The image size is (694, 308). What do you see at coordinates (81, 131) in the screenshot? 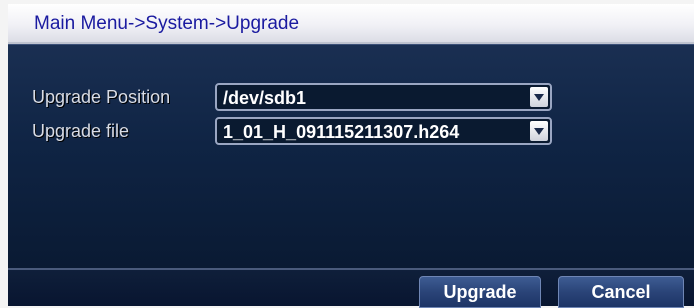
I see `upgrade-file-label: Upgrade file` at bounding box center [81, 131].